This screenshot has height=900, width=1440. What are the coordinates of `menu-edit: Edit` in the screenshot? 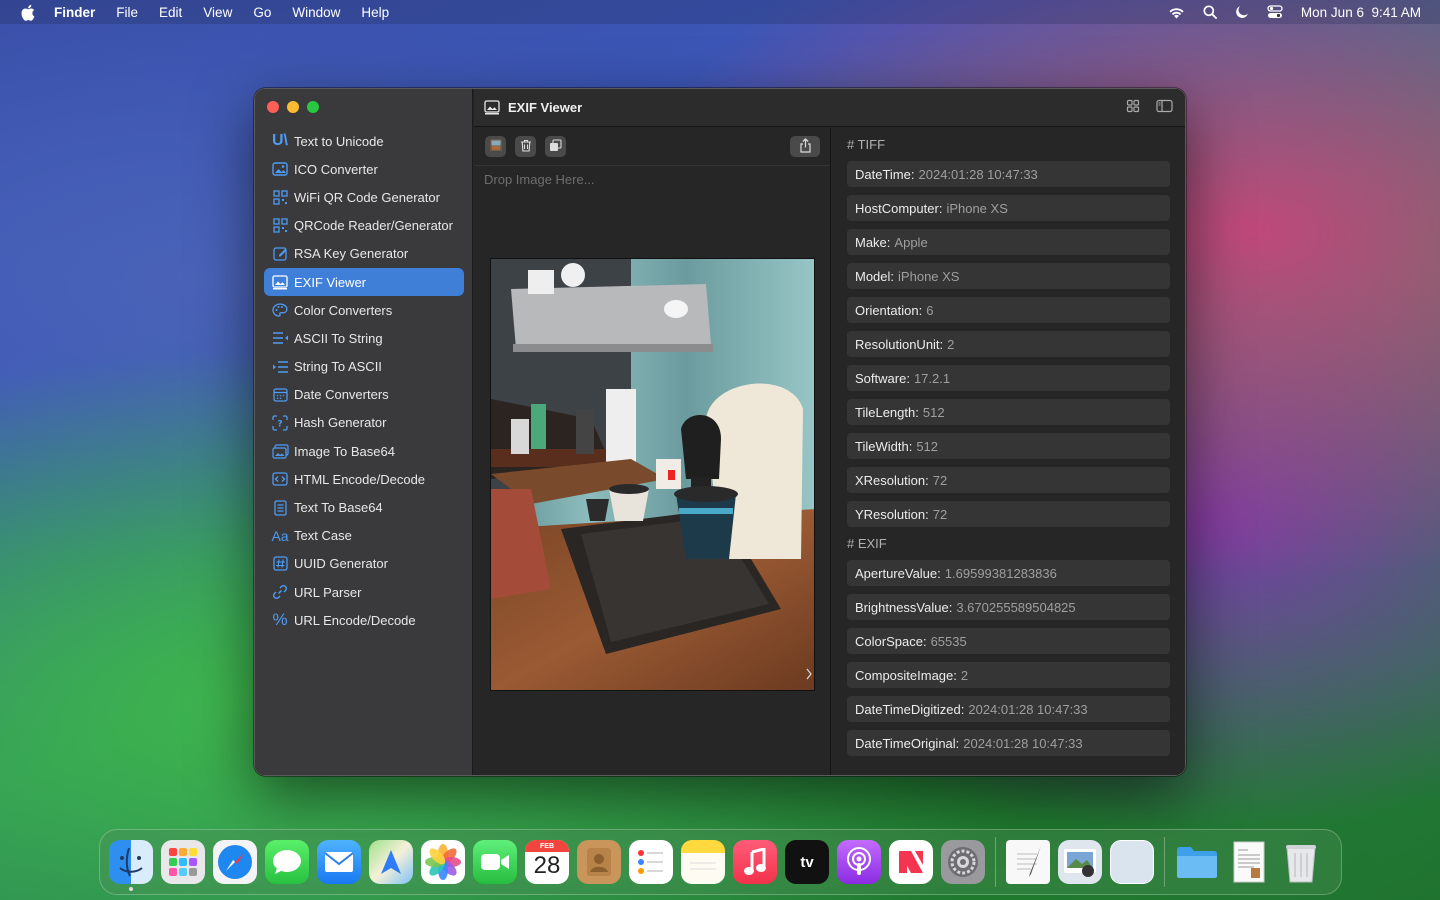 It's located at (170, 12).